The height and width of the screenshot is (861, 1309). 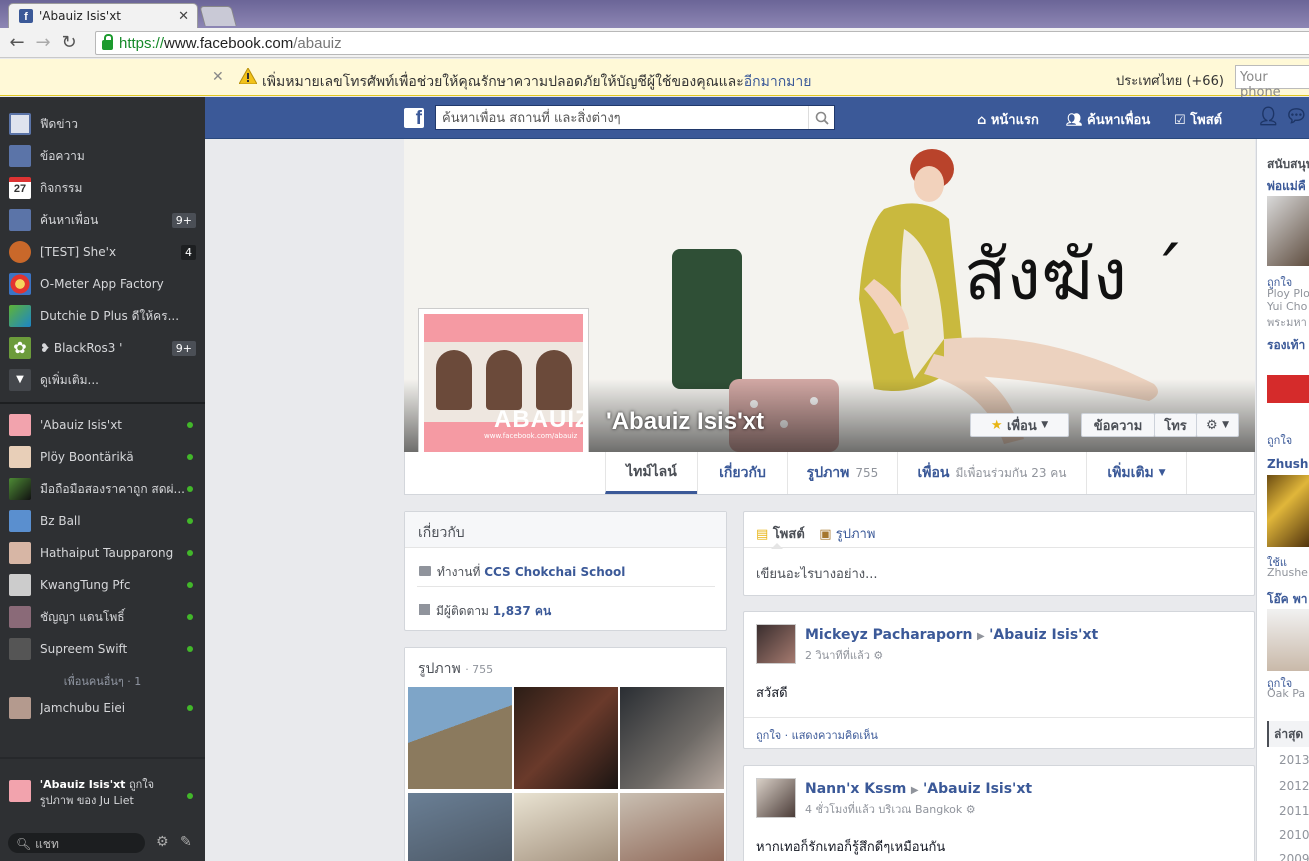 What do you see at coordinates (982, 120) in the screenshot?
I see `home-icon: ⌂` at bounding box center [982, 120].